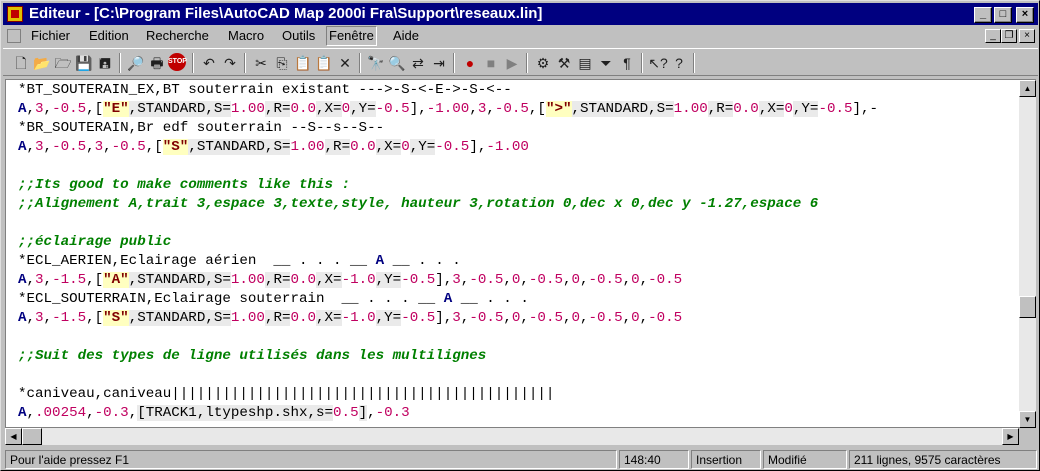  Describe the element at coordinates (15, 14) in the screenshot. I see `app-icon` at that location.